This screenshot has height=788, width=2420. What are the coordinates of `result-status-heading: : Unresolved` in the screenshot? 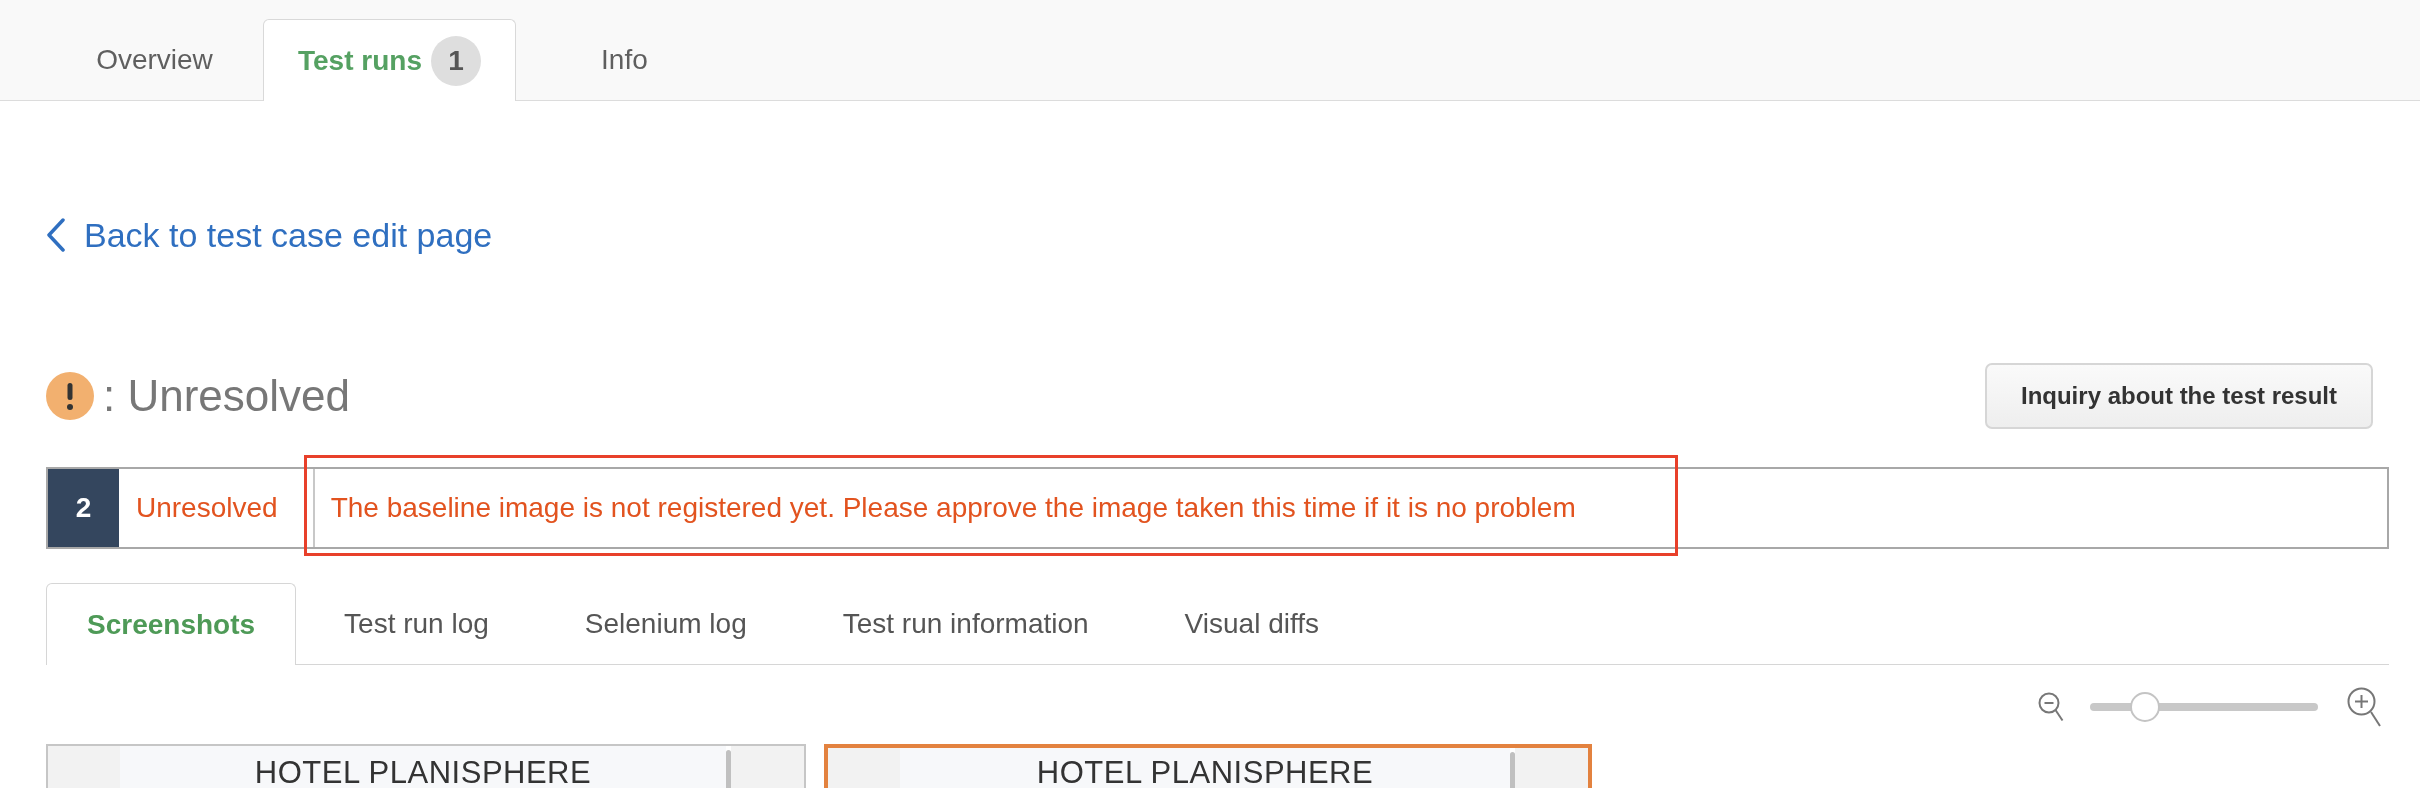 It's located at (226, 396).